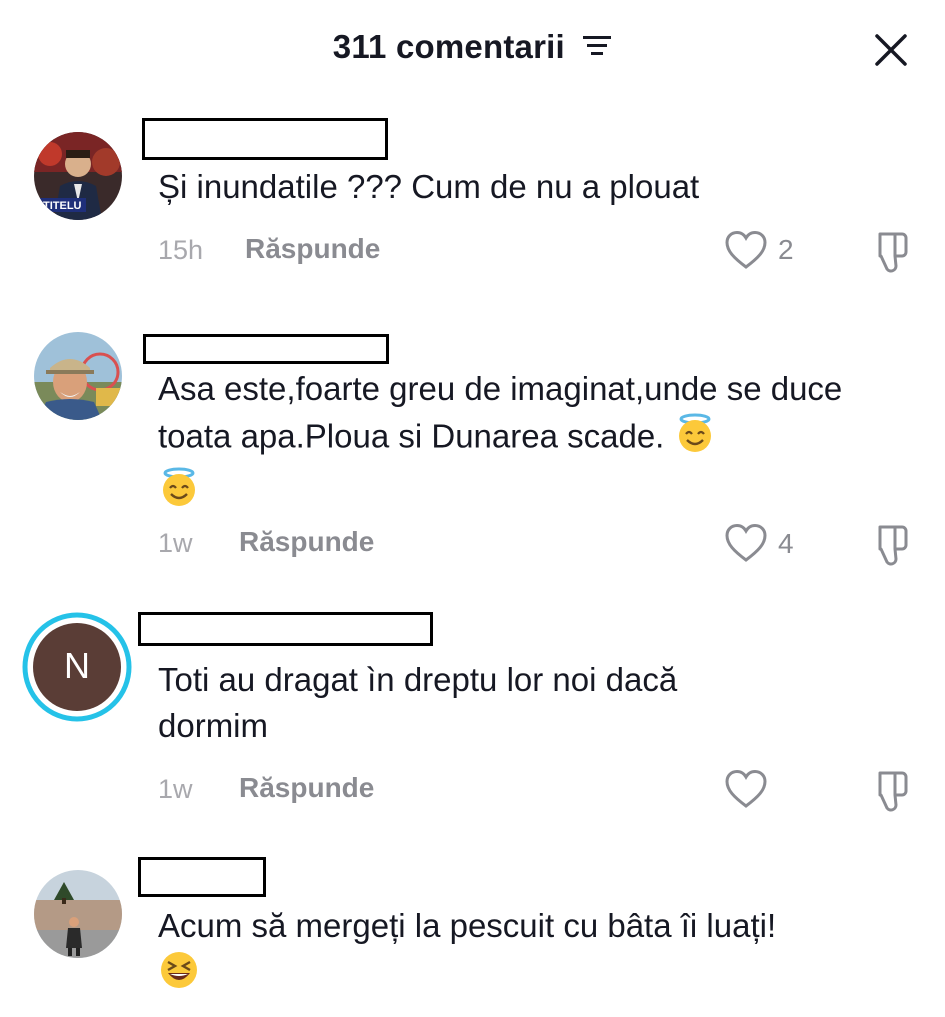 The height and width of the screenshot is (1017, 945). Describe the element at coordinates (213, 725) in the screenshot. I see `comment-text-line: dormim` at that location.